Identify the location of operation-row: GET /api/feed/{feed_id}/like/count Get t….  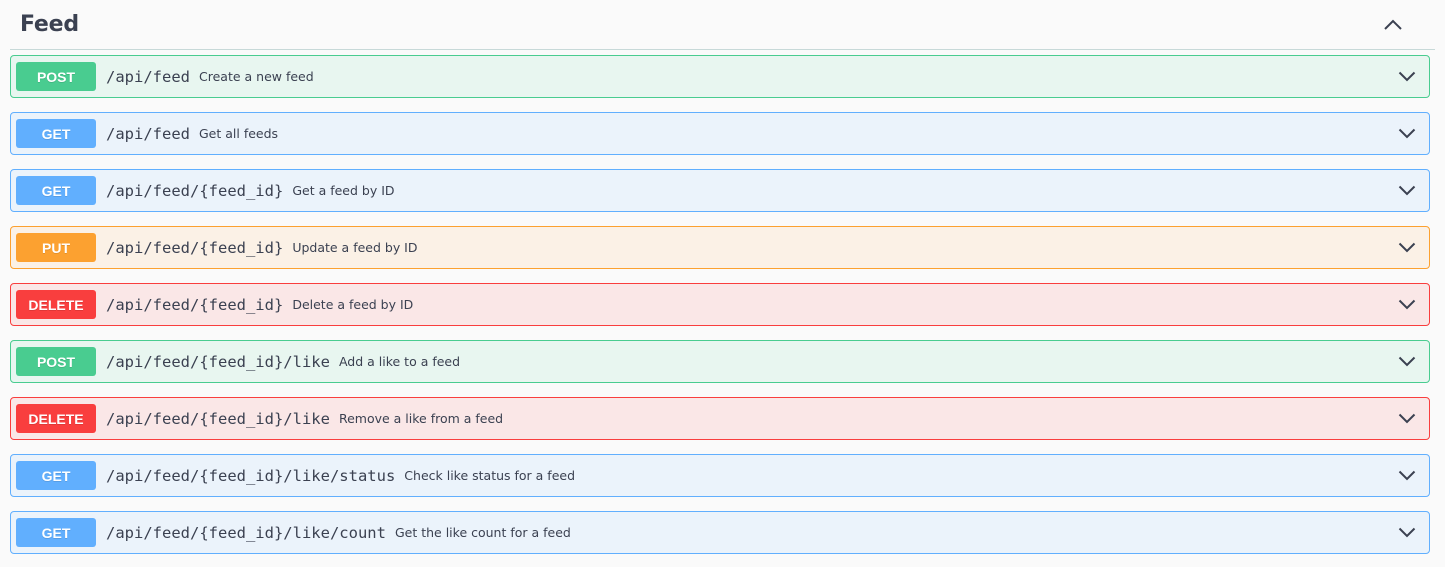
(720, 532).